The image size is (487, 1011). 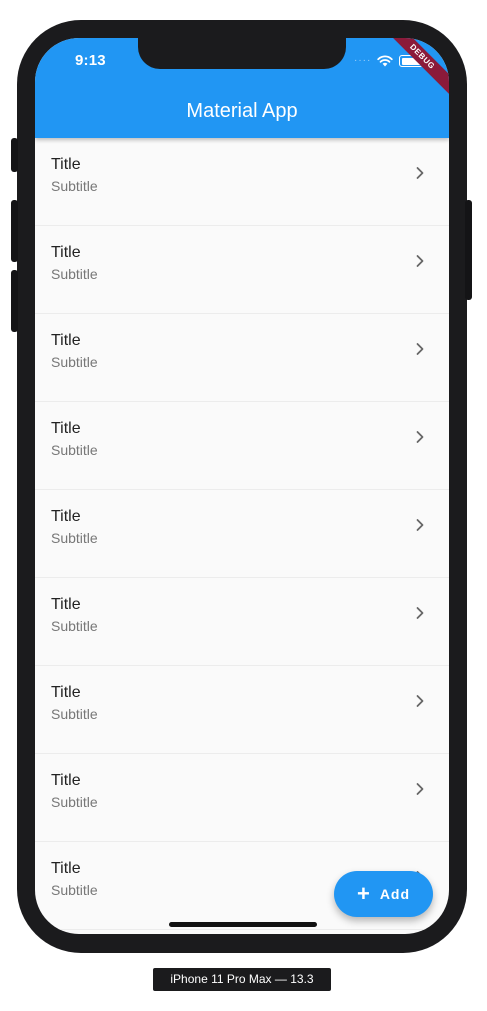 What do you see at coordinates (14, 155) in the screenshot?
I see `mute-switch` at bounding box center [14, 155].